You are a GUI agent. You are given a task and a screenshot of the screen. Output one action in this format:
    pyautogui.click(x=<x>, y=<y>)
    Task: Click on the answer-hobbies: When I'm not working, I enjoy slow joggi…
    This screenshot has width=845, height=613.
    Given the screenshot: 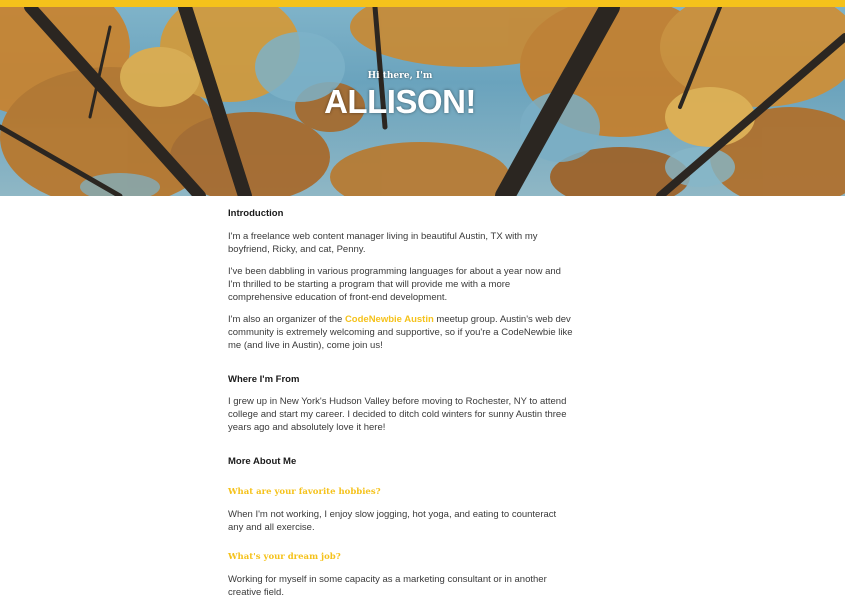 What is the action you would take?
    pyautogui.click(x=392, y=521)
    